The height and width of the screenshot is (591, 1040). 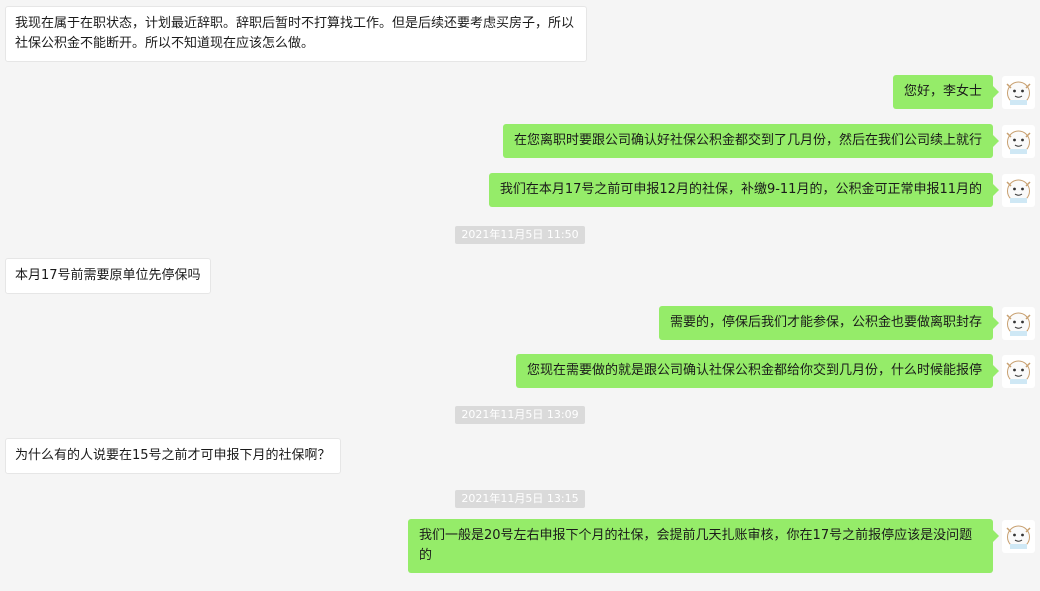 I want to click on message-text: 在您离职时要跟公司确认好社保公积金都交到了几月份，然后在我们公司续上就行, so click(x=747, y=140).